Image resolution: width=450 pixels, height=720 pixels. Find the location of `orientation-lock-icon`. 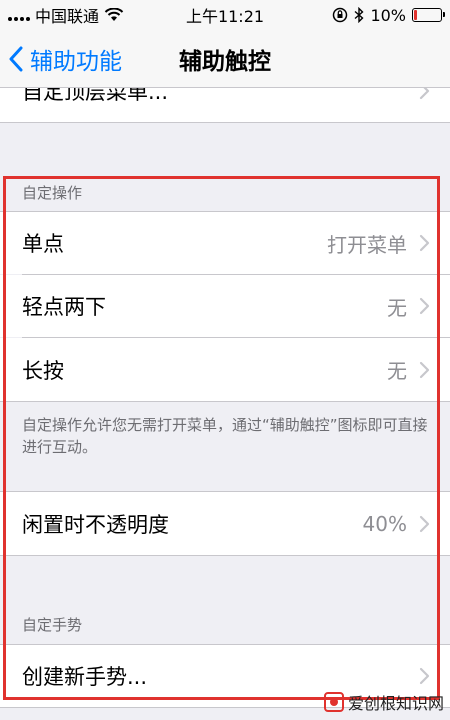

orientation-lock-icon is located at coordinates (340, 15).